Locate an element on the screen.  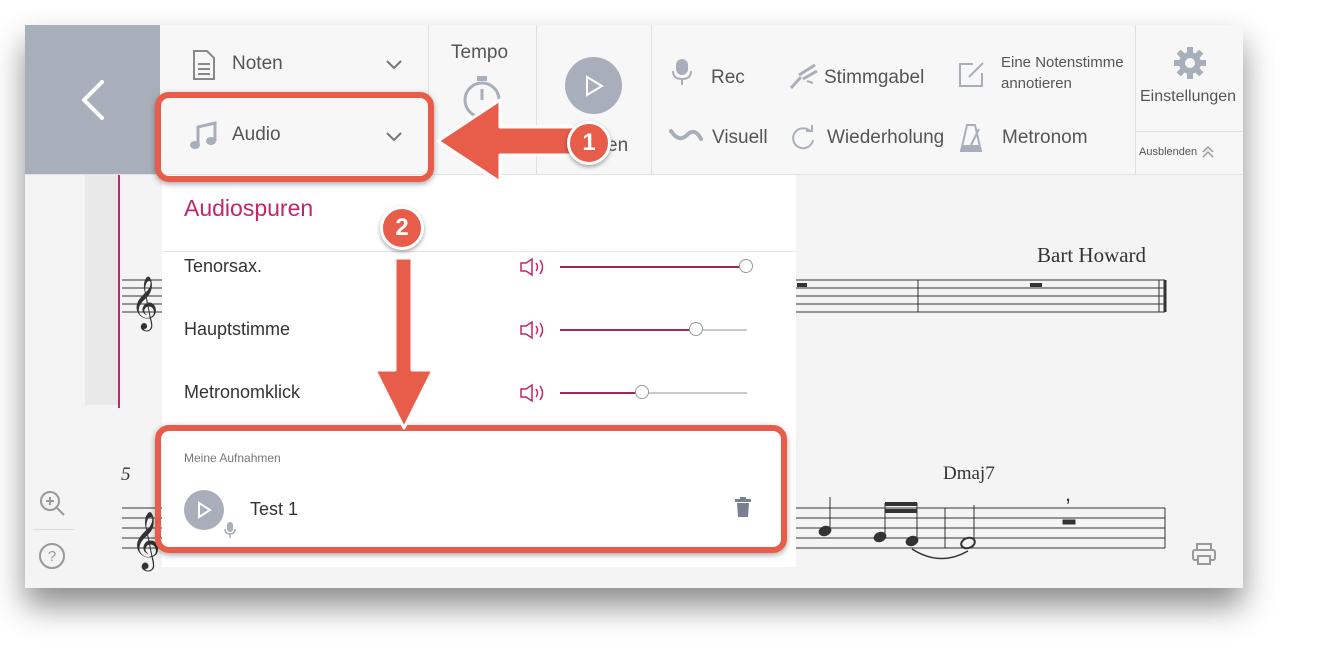
callout-box-audio is located at coordinates (294, 137).